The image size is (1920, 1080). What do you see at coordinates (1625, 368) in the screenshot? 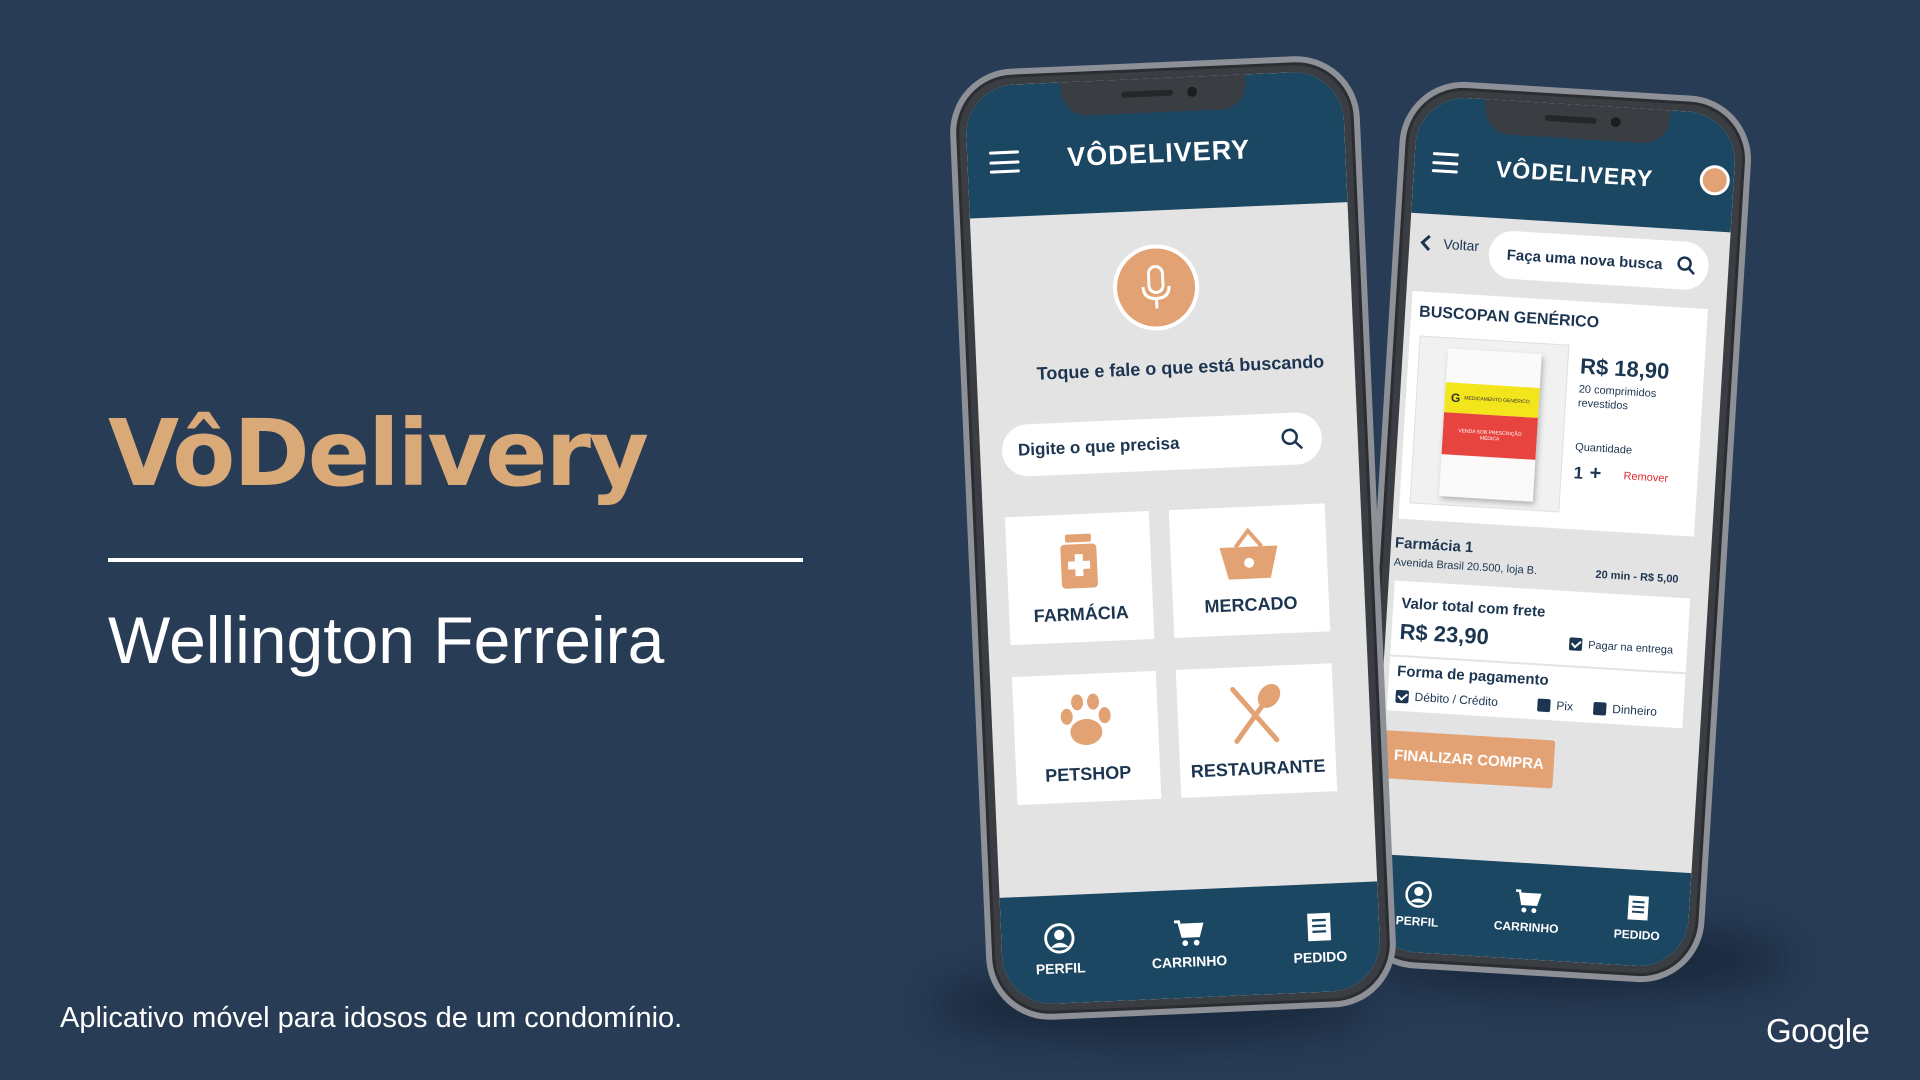
I see `product-price: R$ 18,90` at bounding box center [1625, 368].